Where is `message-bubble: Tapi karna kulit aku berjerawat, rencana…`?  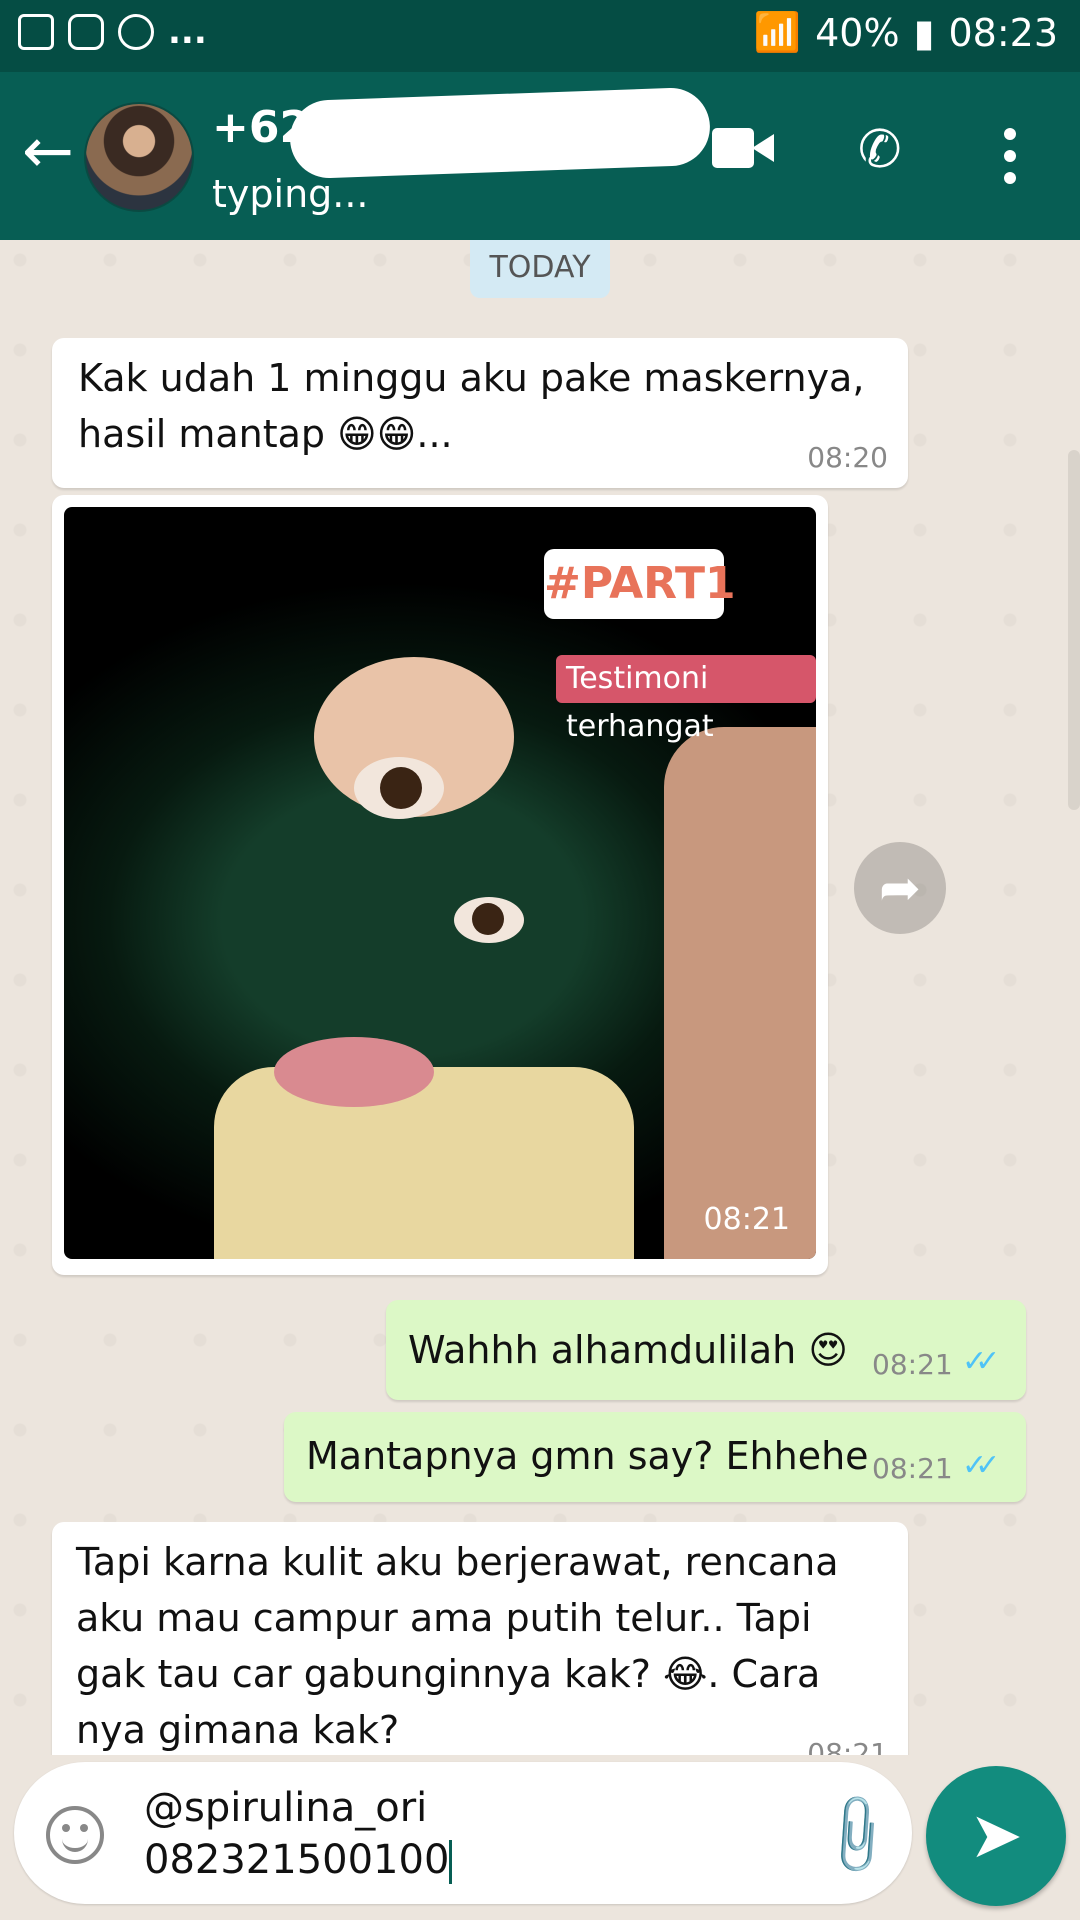
message-bubble: Tapi karna kulit aku berjerawat, rencana… is located at coordinates (480, 1638).